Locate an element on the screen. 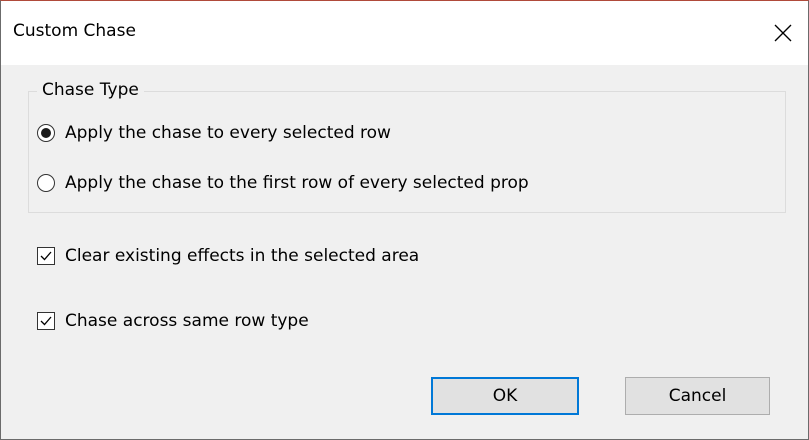 Image resolution: width=809 pixels, height=440 pixels. radio-button is located at coordinates (46, 183).